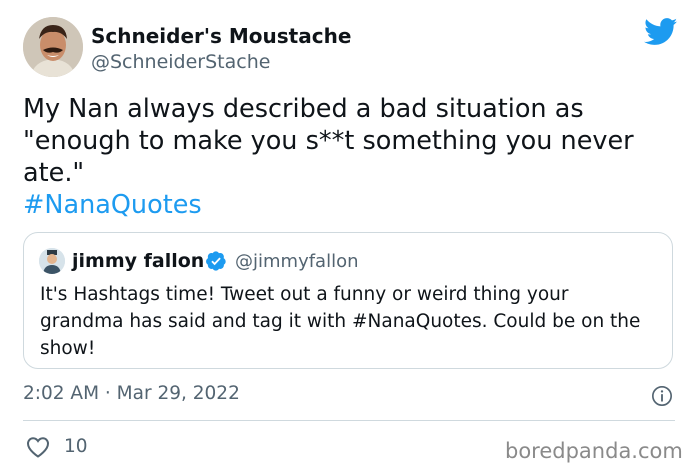  What do you see at coordinates (297, 261) in the screenshot?
I see `quoted-author-handle: @jimmyfallon` at bounding box center [297, 261].